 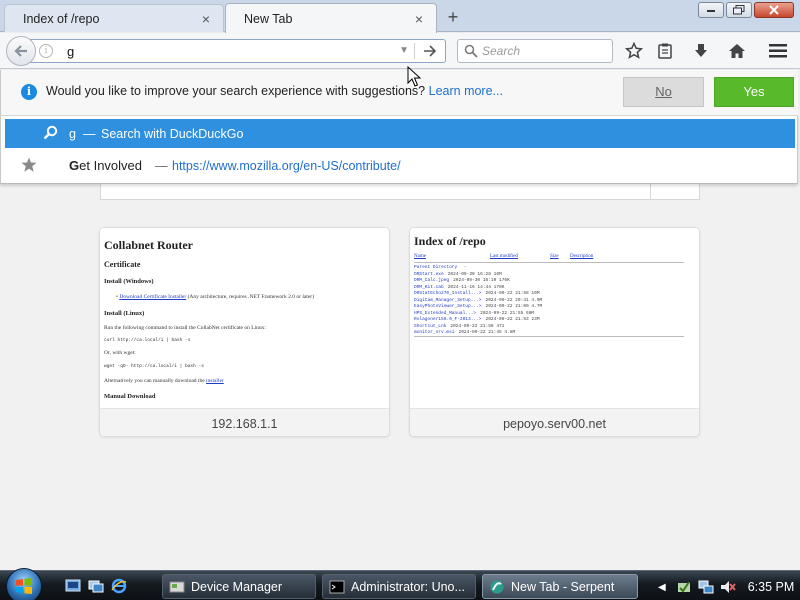 I want to click on thumb-link: installer, so click(x=215, y=381).